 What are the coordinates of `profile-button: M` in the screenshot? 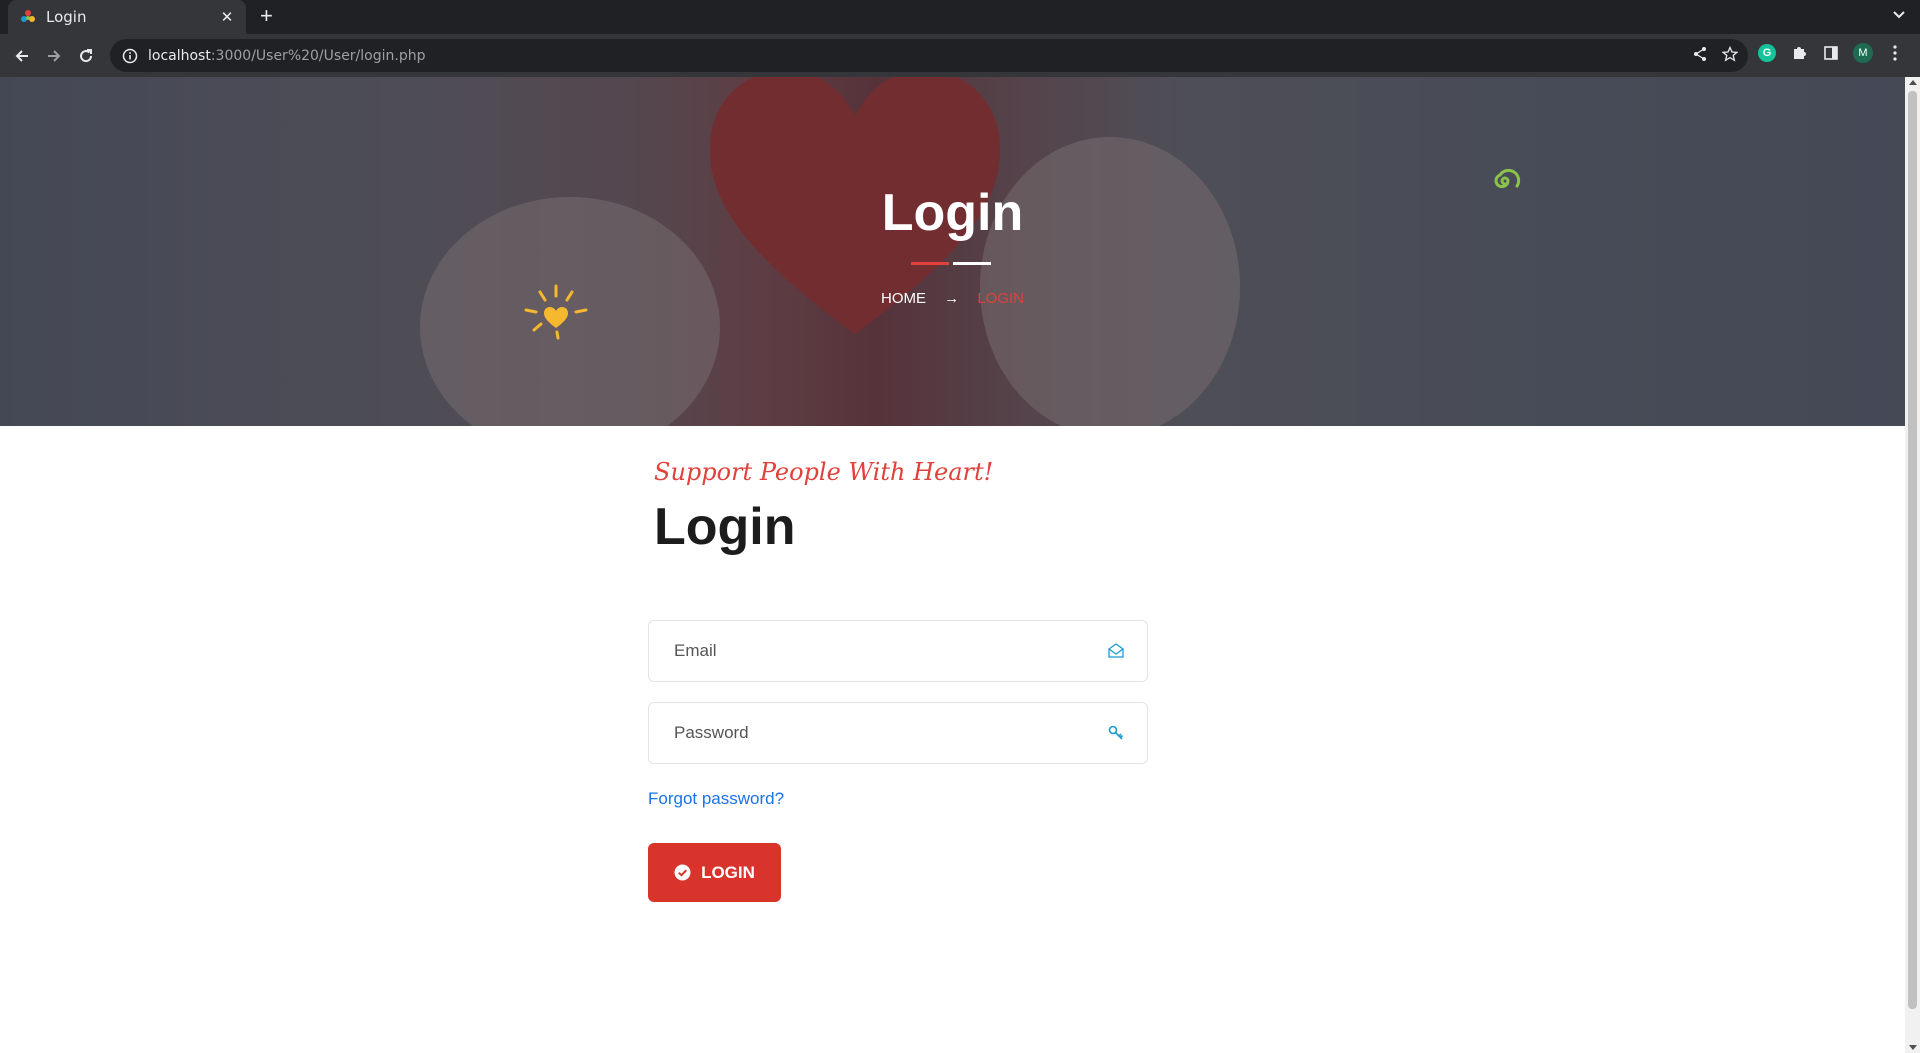 It's located at (1863, 53).